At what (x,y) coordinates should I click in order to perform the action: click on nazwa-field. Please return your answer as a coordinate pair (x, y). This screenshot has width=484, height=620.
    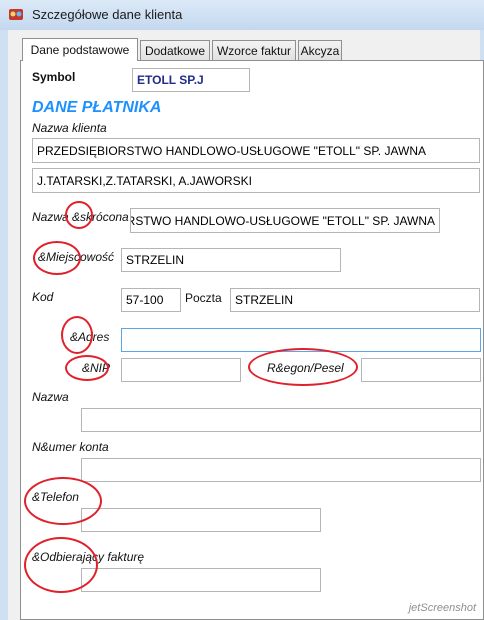
    Looking at the image, I should click on (281, 420).